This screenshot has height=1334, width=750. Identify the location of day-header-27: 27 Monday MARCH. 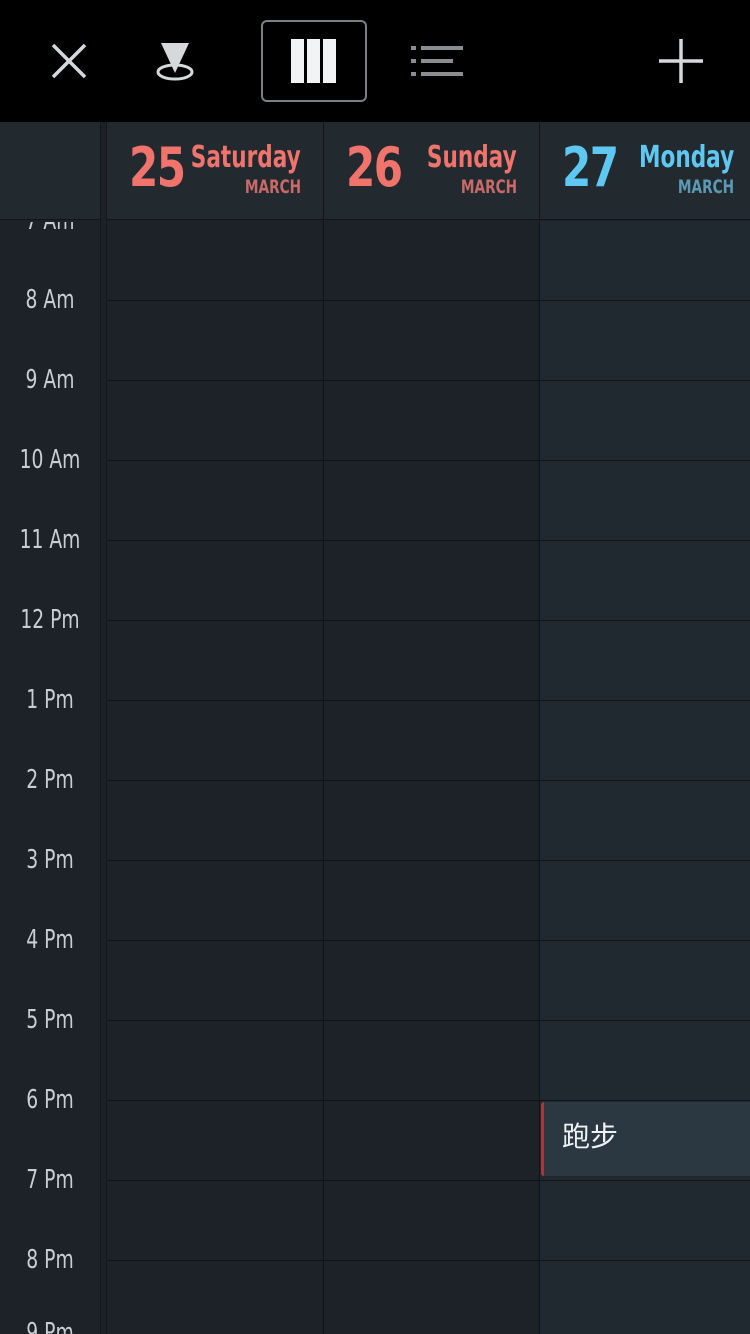
(645, 171).